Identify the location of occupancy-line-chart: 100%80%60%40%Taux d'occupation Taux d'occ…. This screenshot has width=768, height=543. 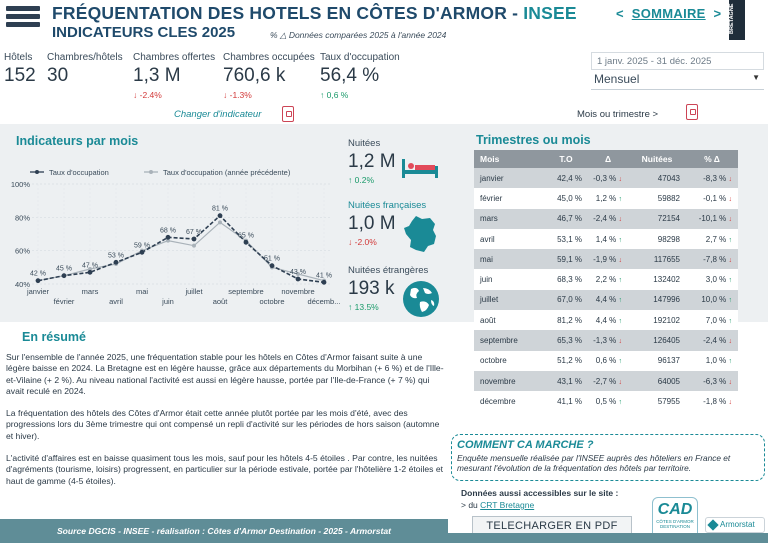
(176, 237).